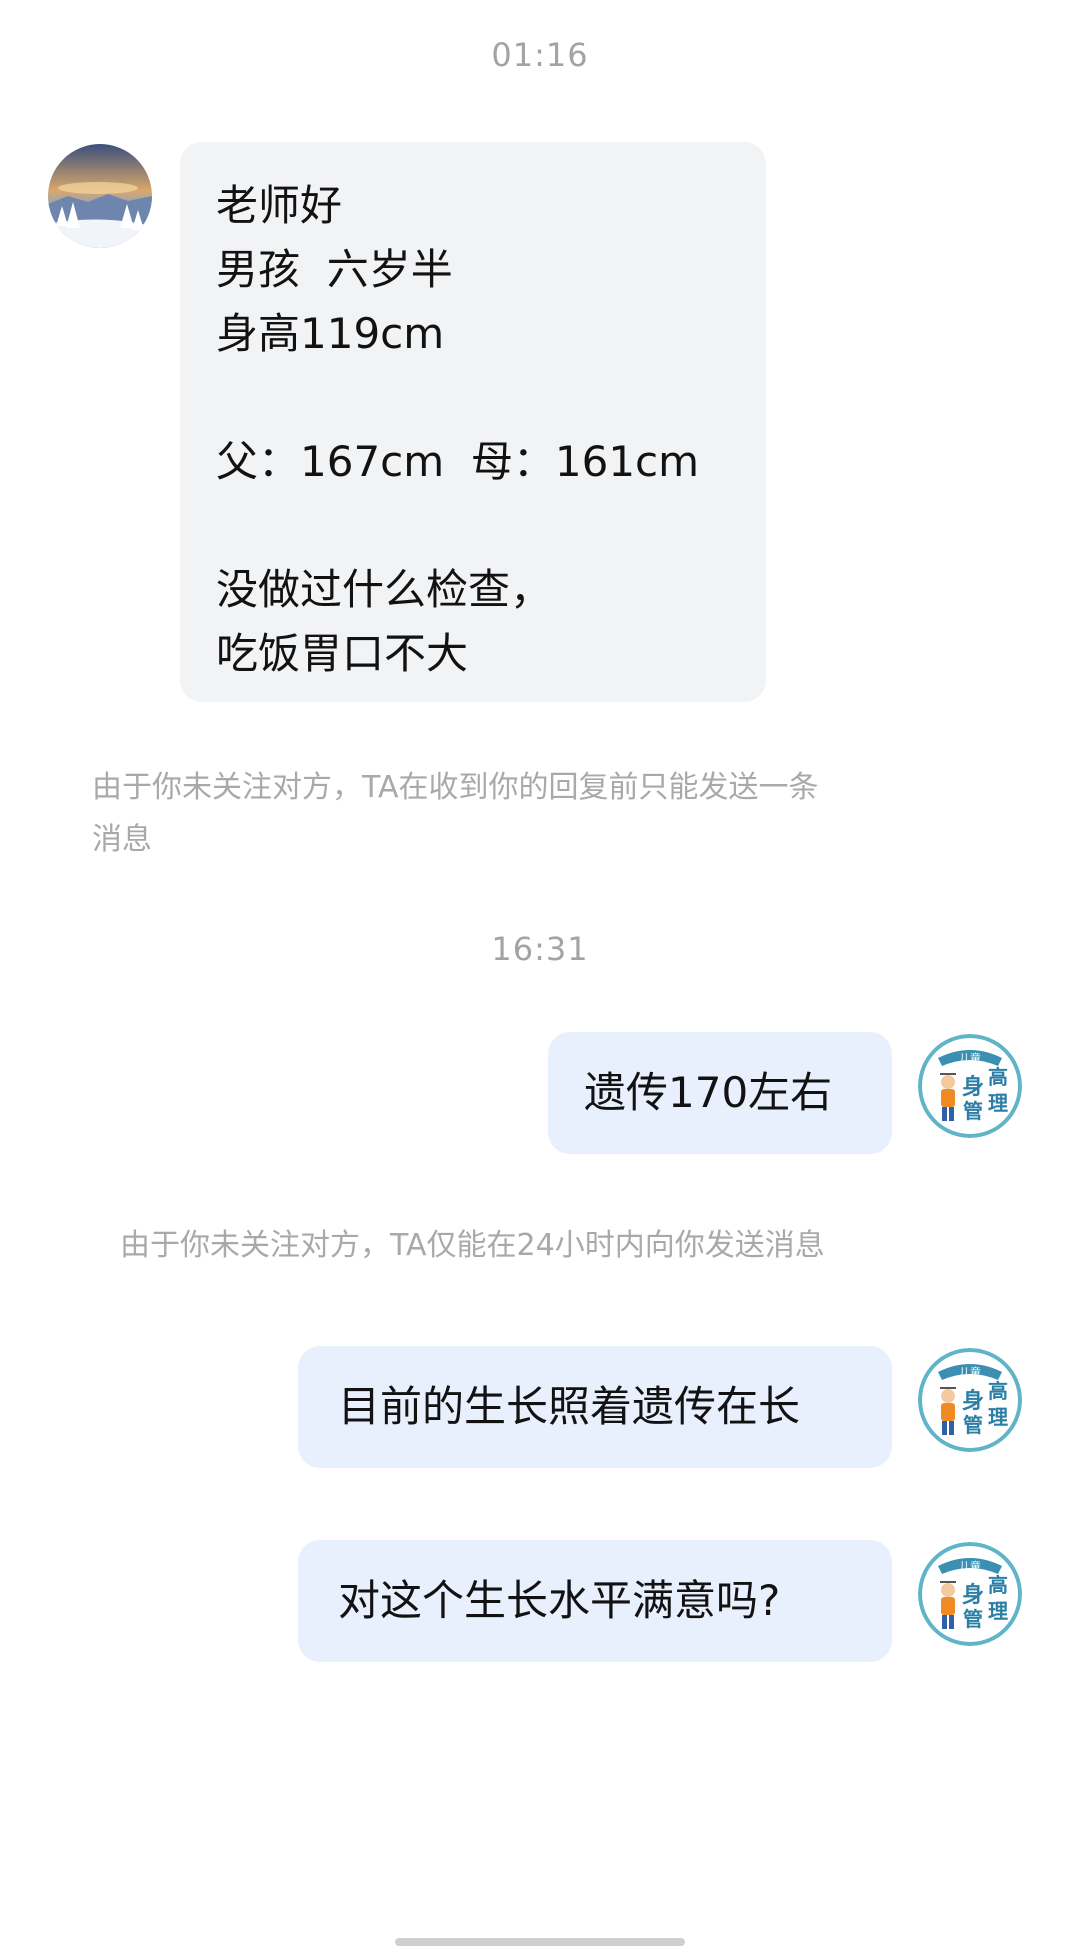 This screenshot has width=1080, height=1949. I want to click on message-line: 没做过什么检查，, so click(384, 589).